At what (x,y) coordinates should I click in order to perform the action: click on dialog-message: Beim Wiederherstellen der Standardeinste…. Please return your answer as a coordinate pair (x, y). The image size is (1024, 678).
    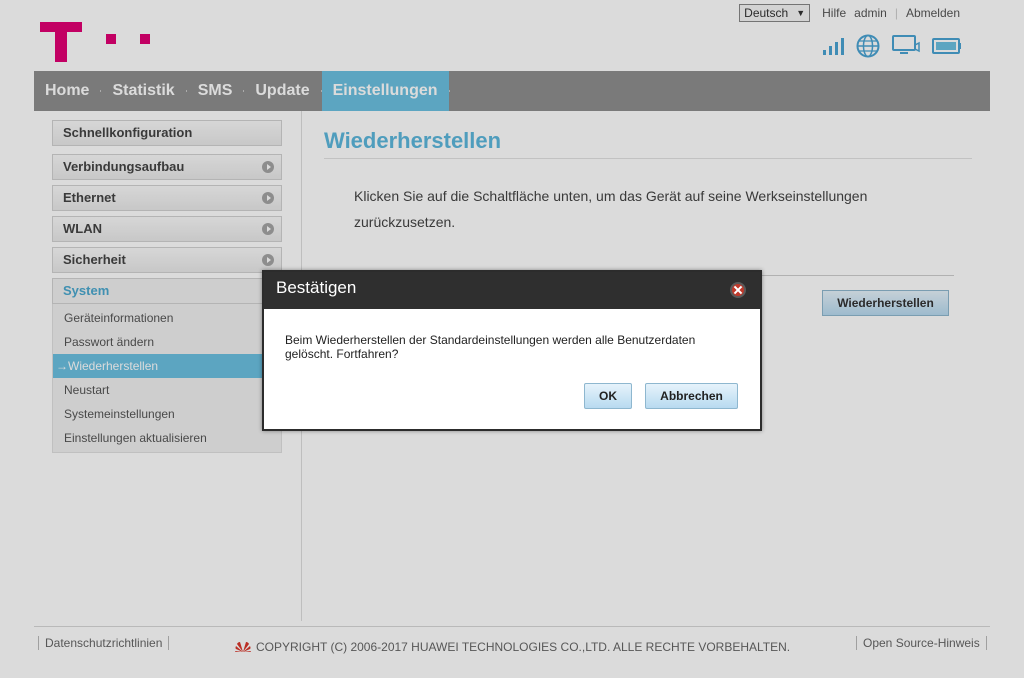
    Looking at the image, I should click on (490, 347).